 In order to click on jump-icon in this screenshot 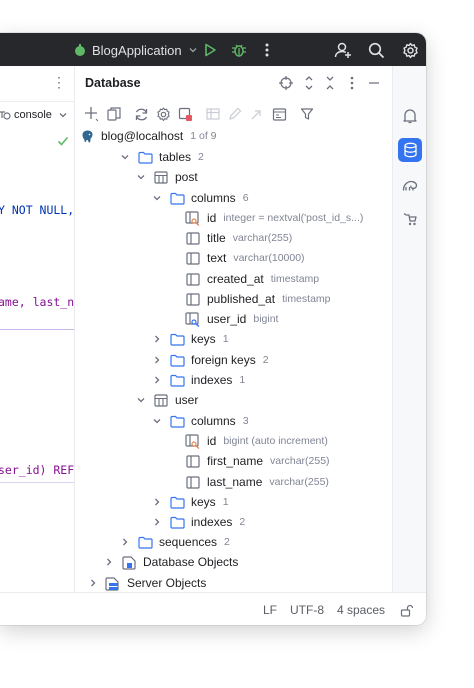, I will do `click(256, 115)`.